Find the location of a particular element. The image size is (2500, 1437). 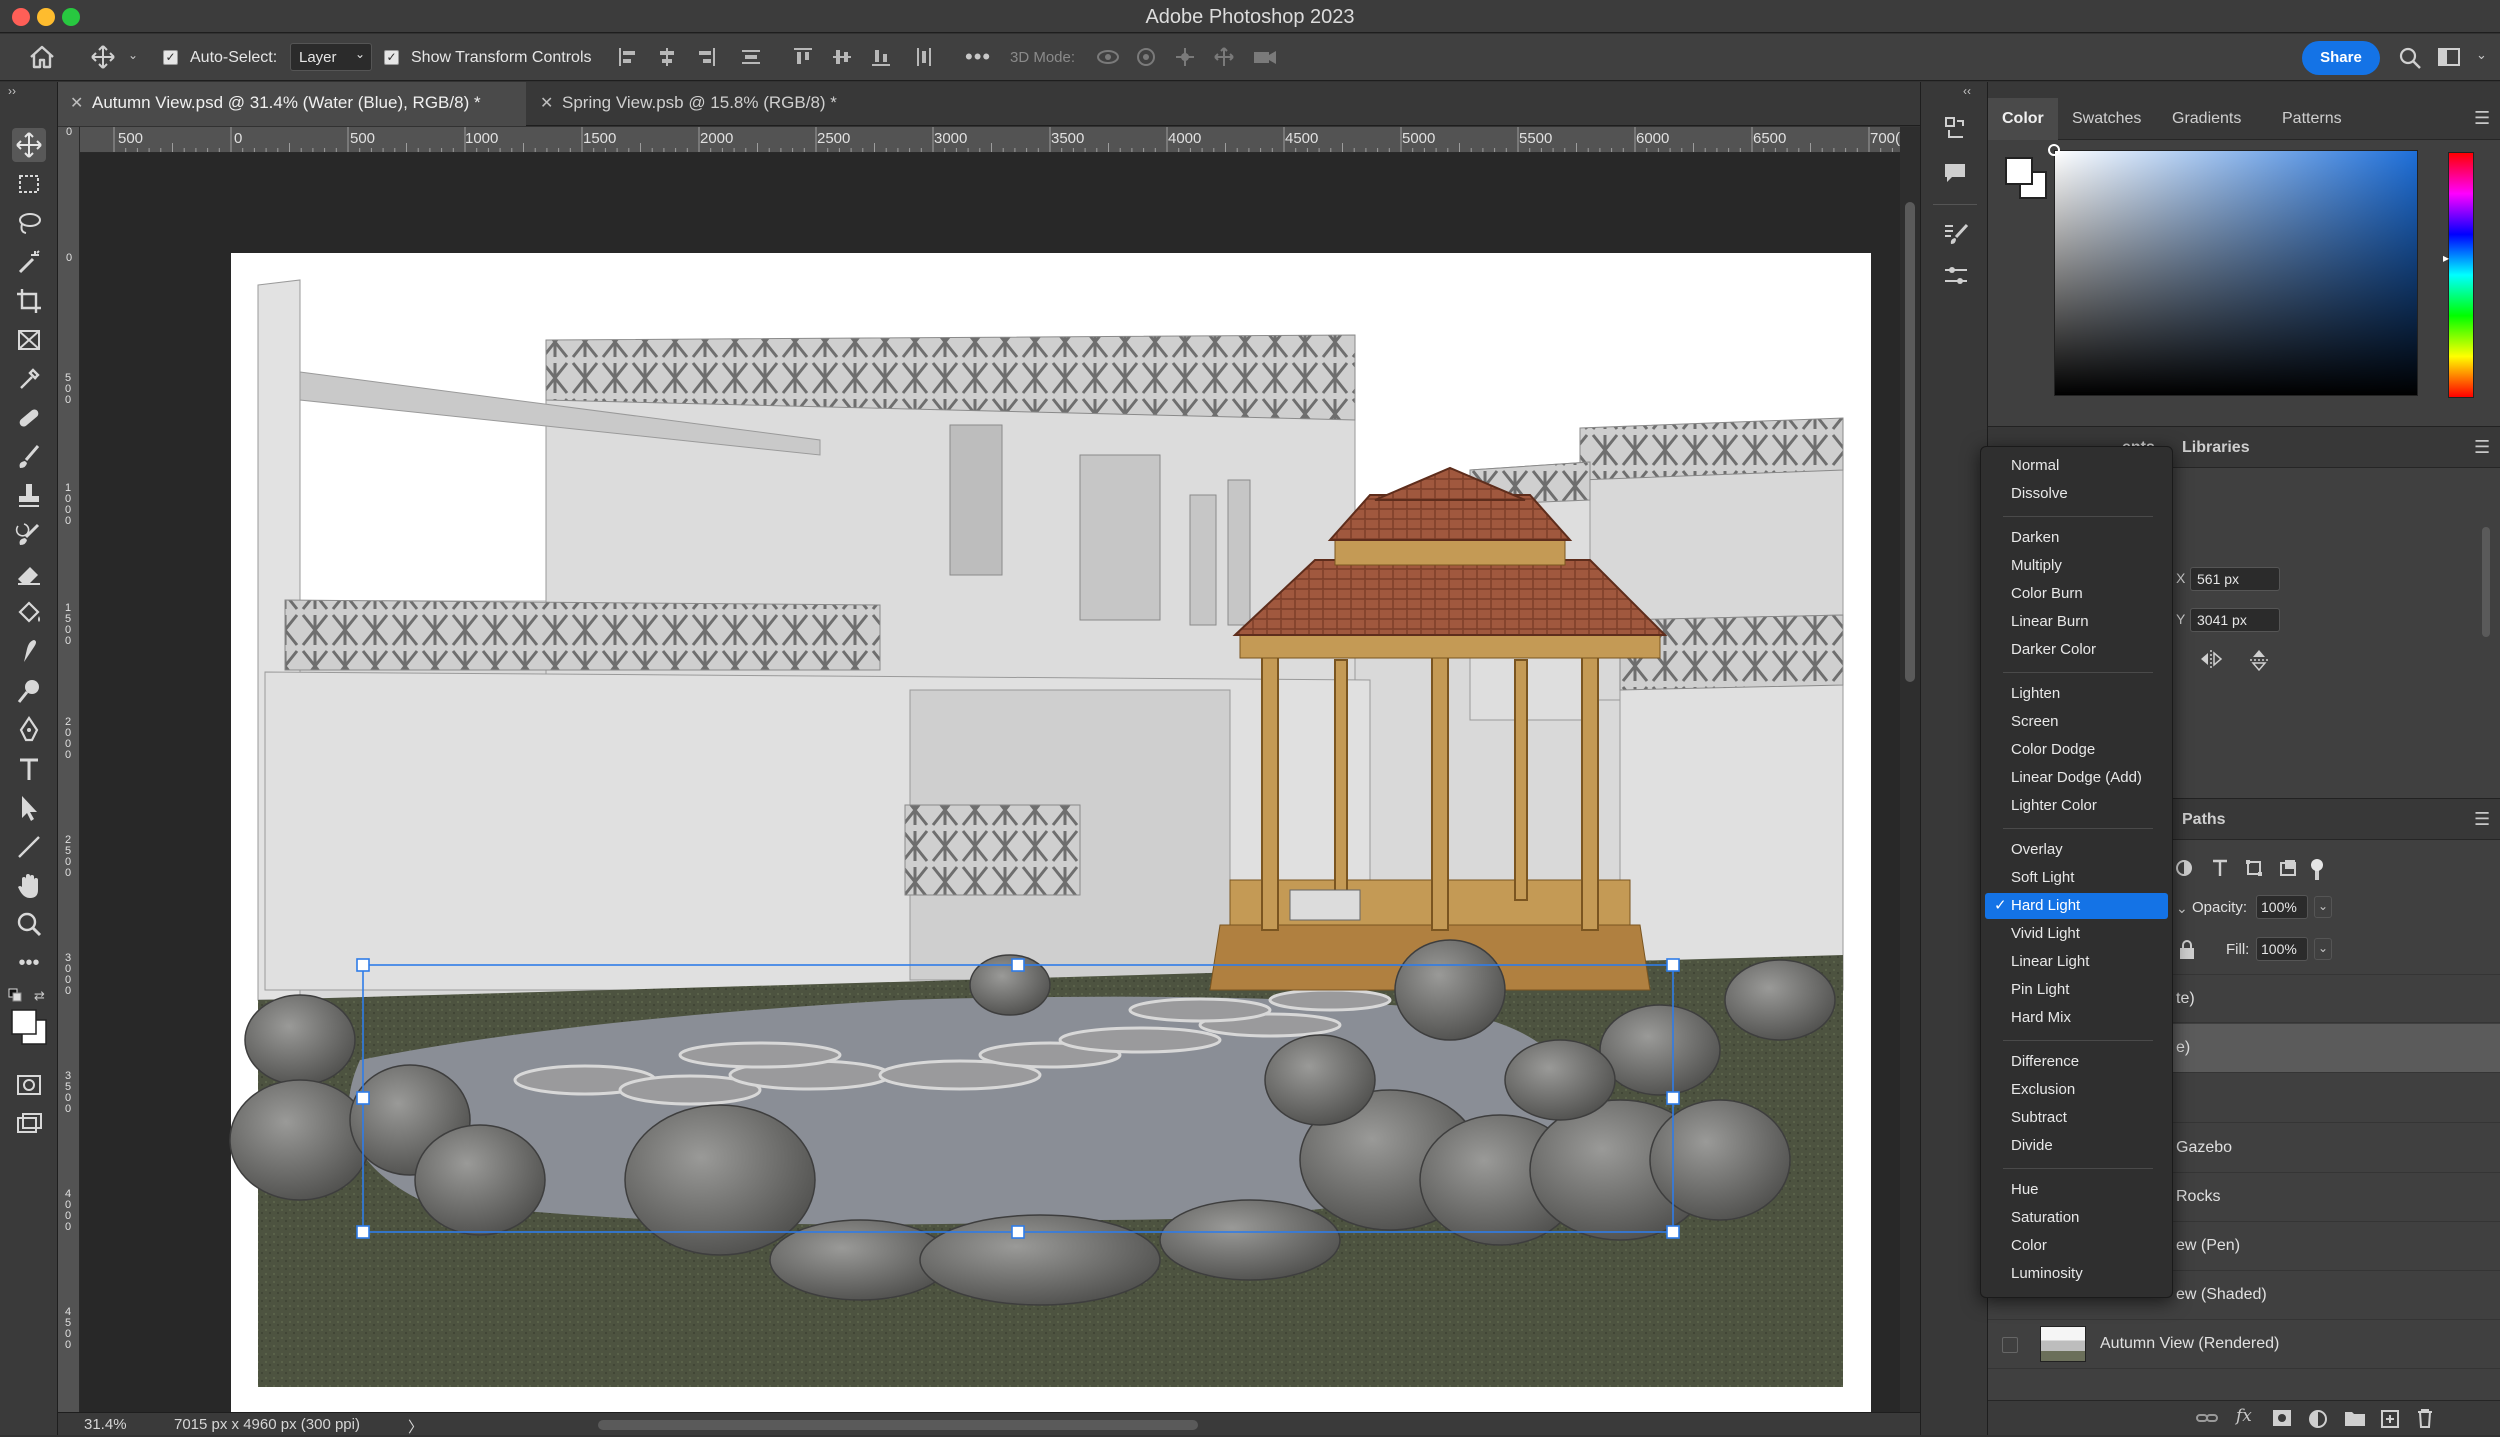

menu-item-hard-mix: Hard Mix is located at coordinates (2076, 1018).